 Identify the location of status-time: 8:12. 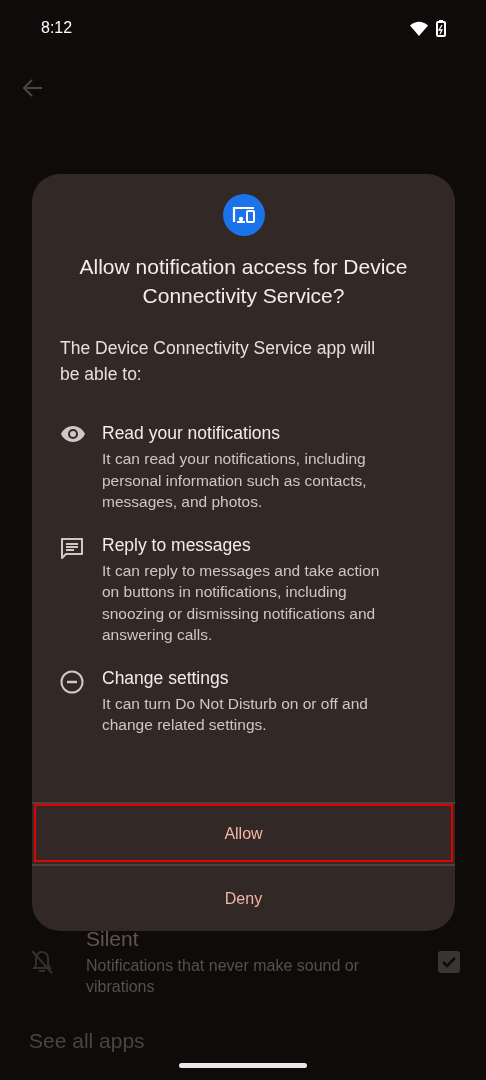
(57, 28).